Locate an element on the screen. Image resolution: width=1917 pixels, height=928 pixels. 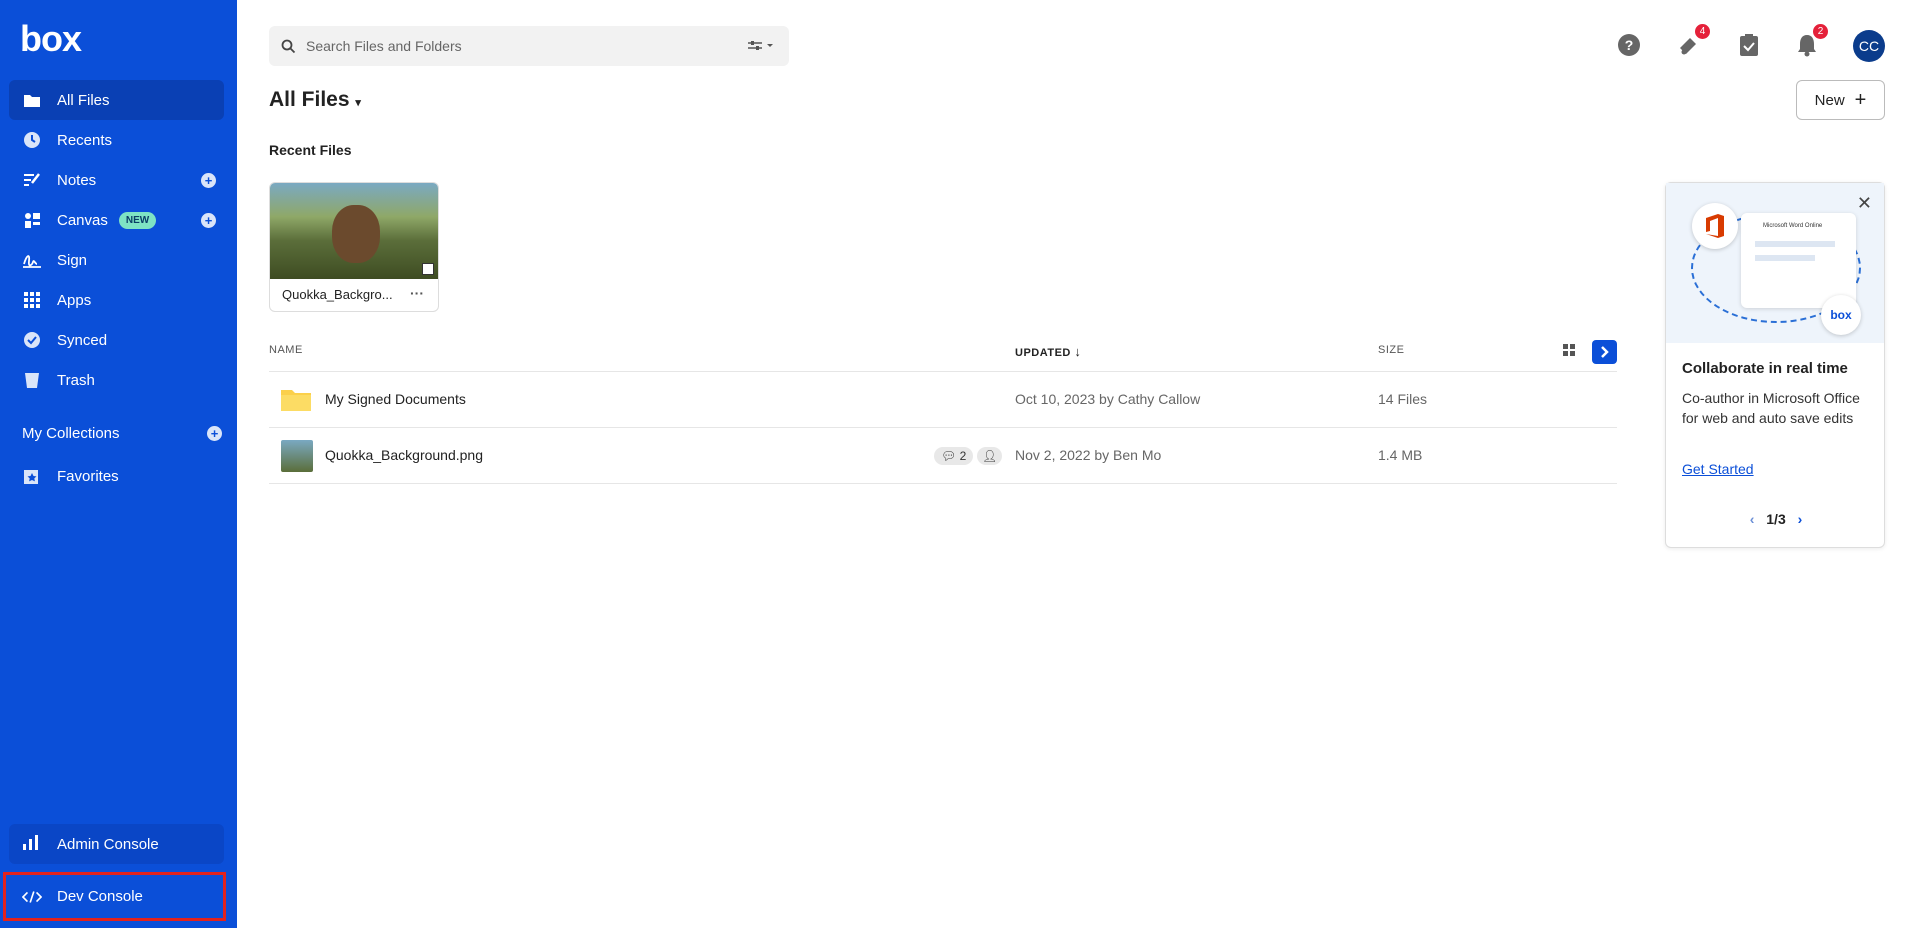
office-logo-icon is located at coordinates (1715, 226).